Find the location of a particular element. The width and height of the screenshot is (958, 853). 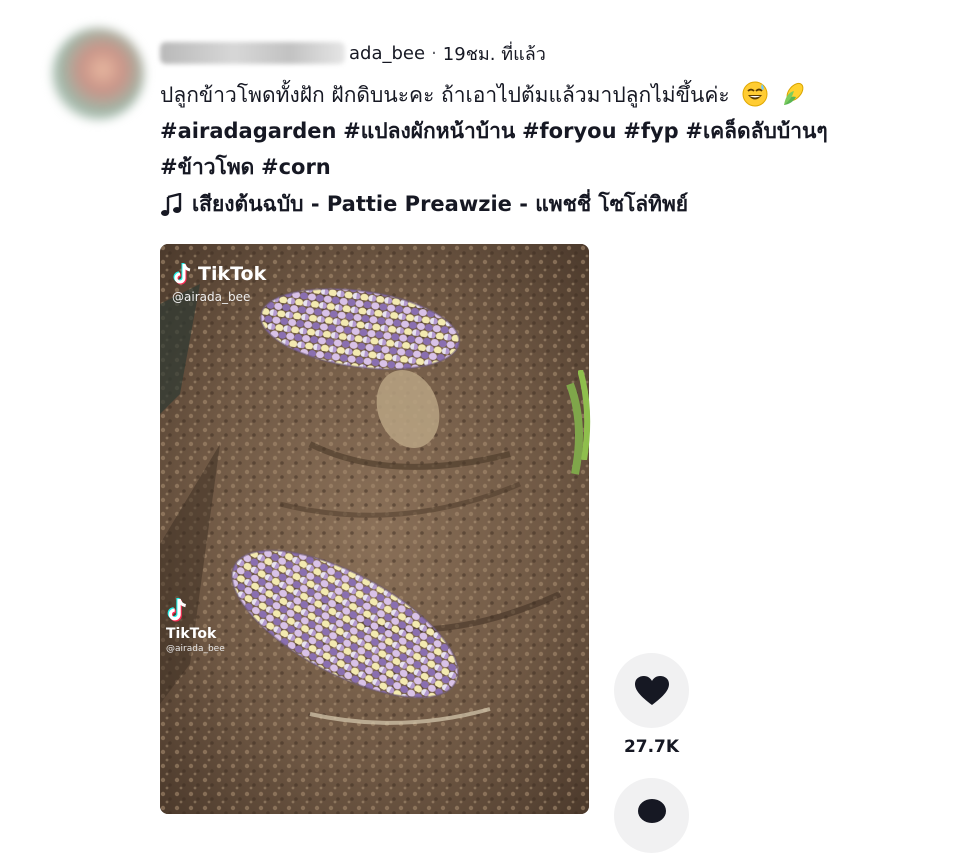

comment-button is located at coordinates (651, 815).